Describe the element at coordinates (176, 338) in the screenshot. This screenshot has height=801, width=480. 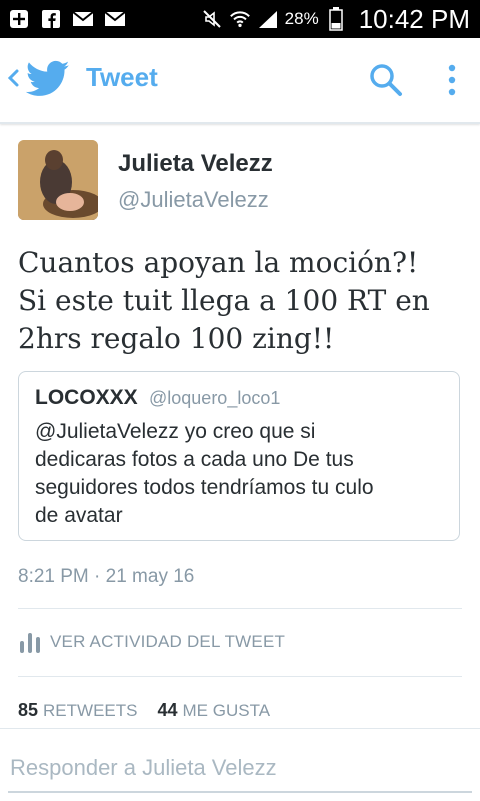
I see `tweet-text-line: 2hrs regalo 100 zing!!` at that location.